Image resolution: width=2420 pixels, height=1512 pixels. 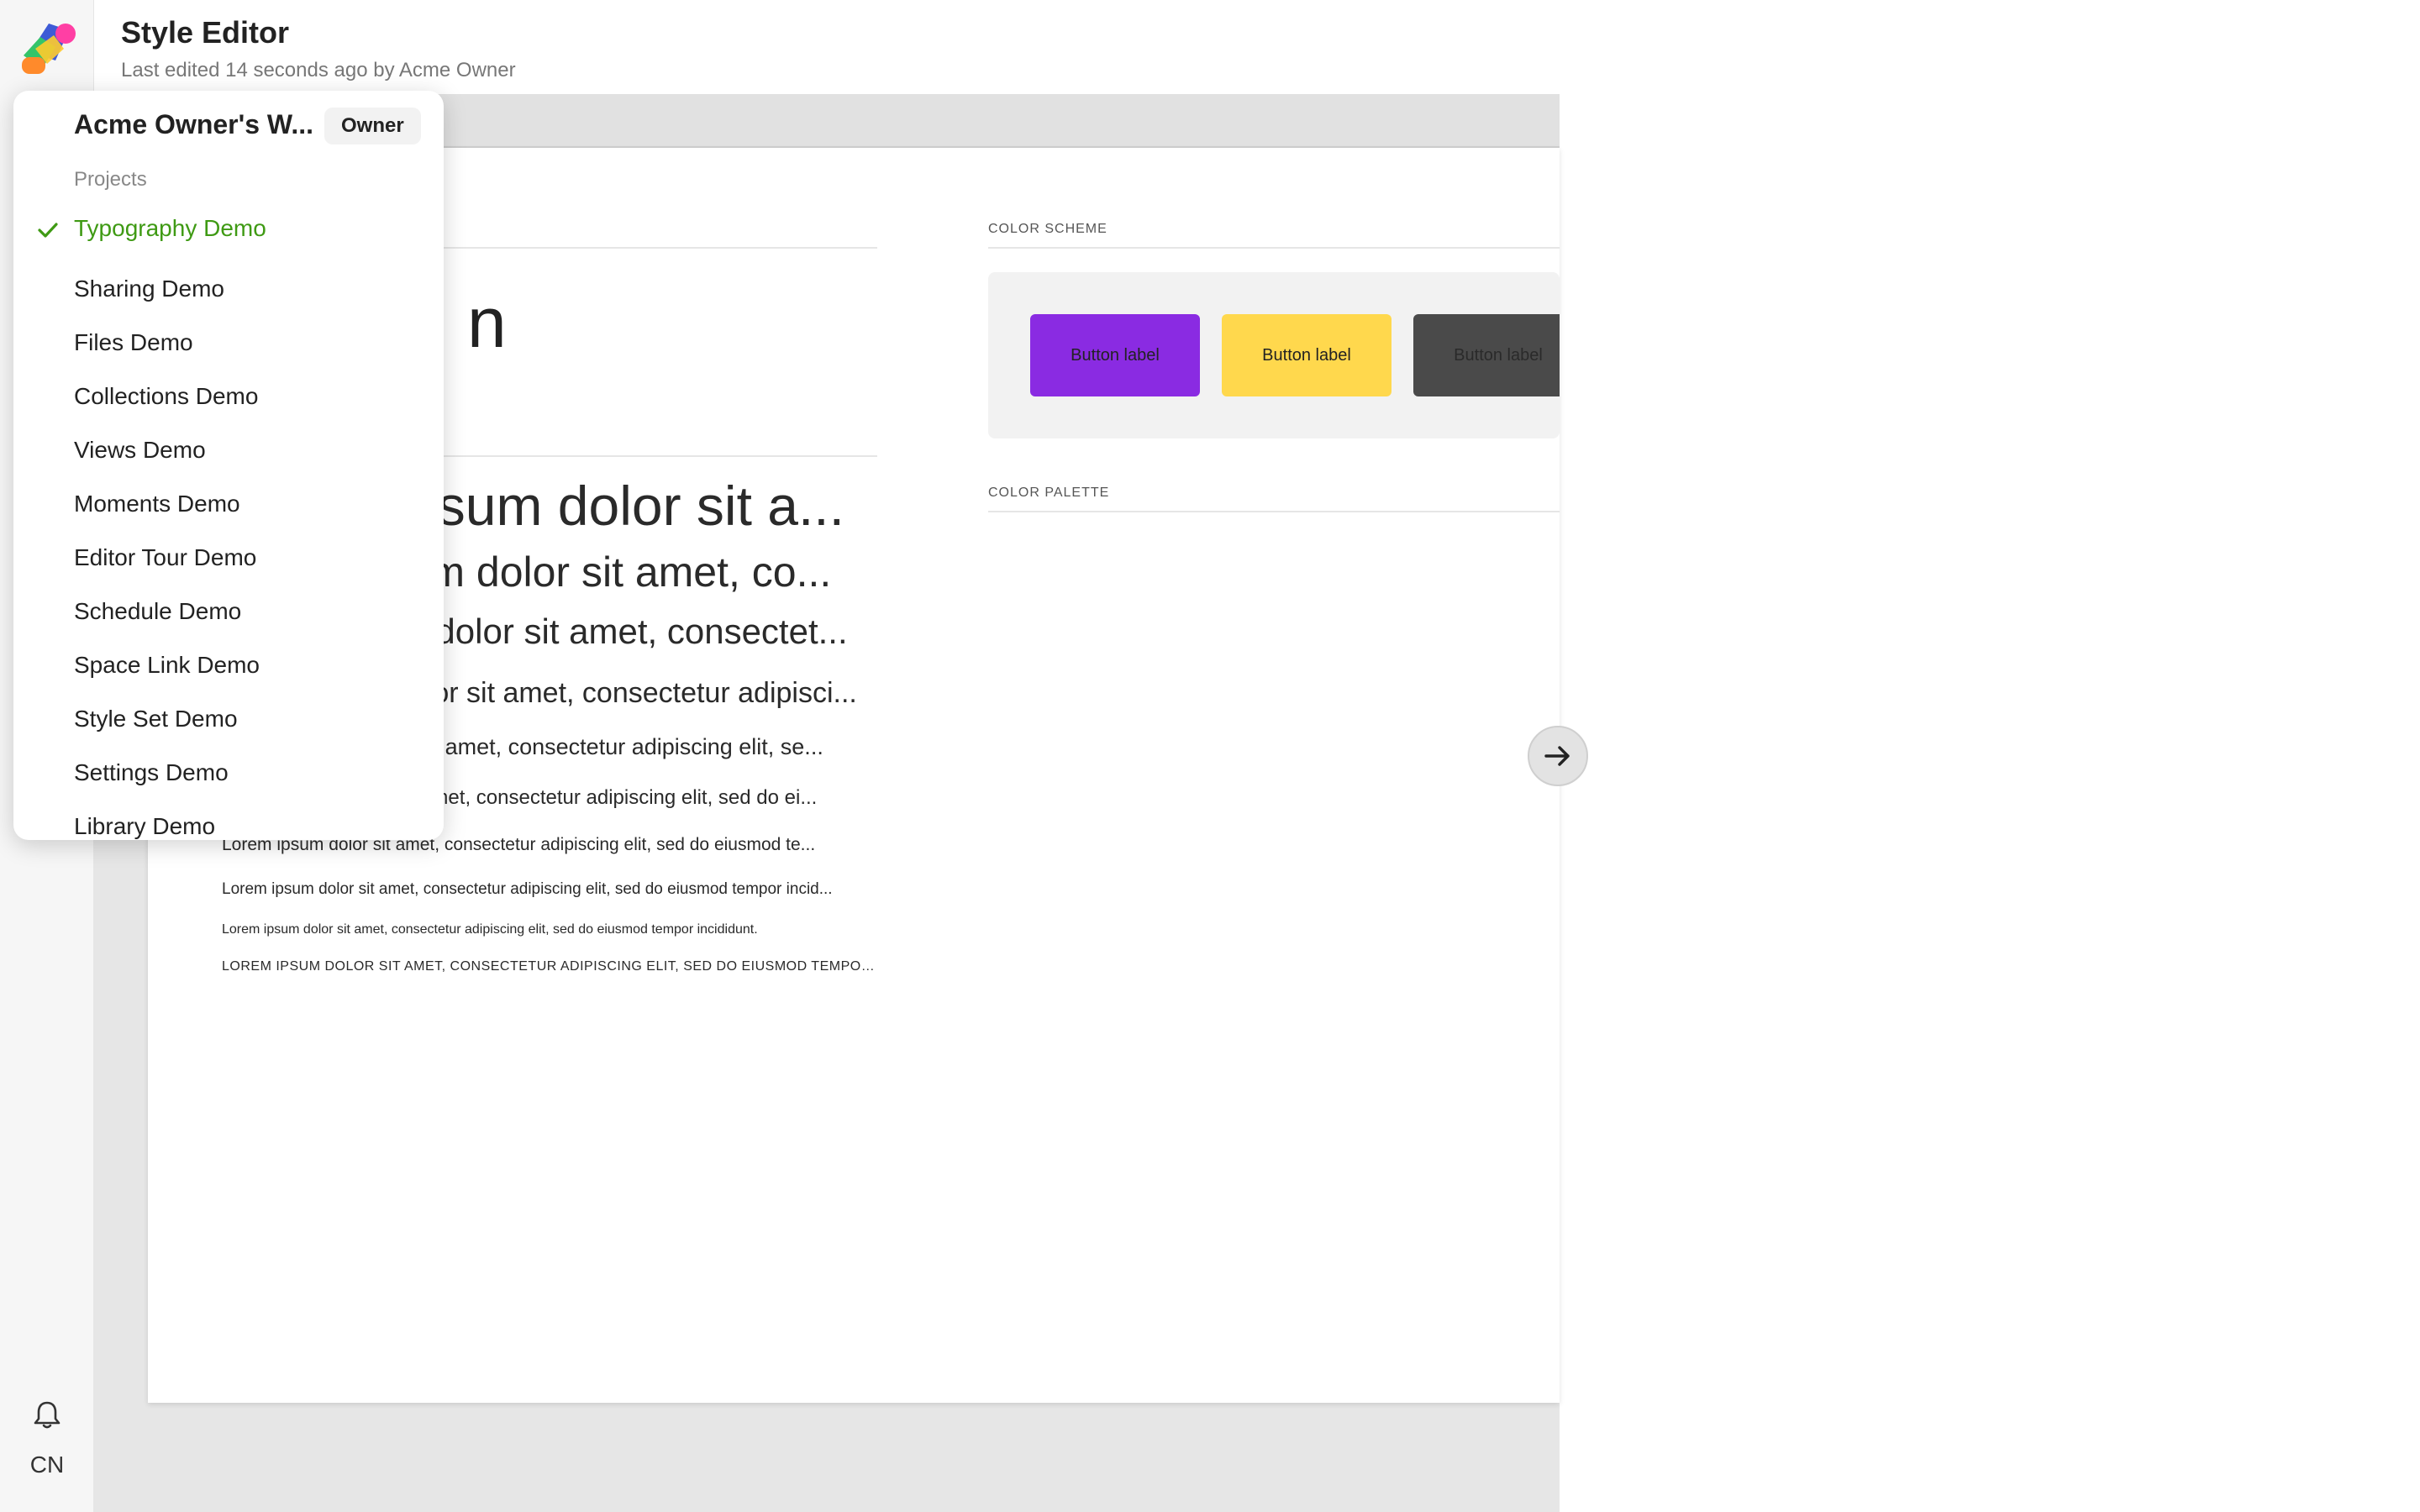 I want to click on user-avatar-initials: CN, so click(x=47, y=1465).